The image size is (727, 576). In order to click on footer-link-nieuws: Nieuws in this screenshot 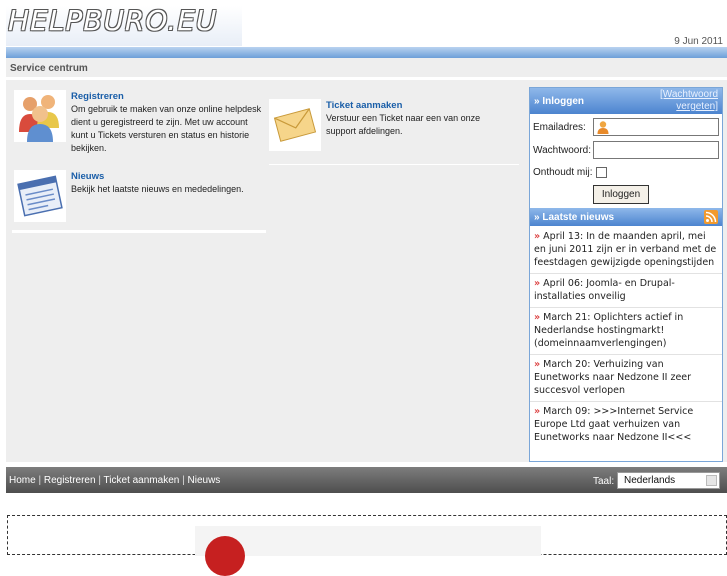, I will do `click(204, 480)`.